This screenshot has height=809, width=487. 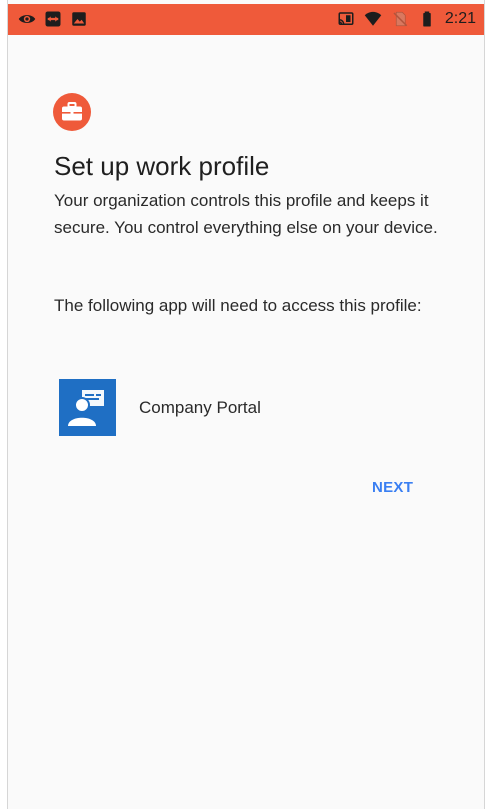 I want to click on app-name: Company Portal, so click(x=200, y=407).